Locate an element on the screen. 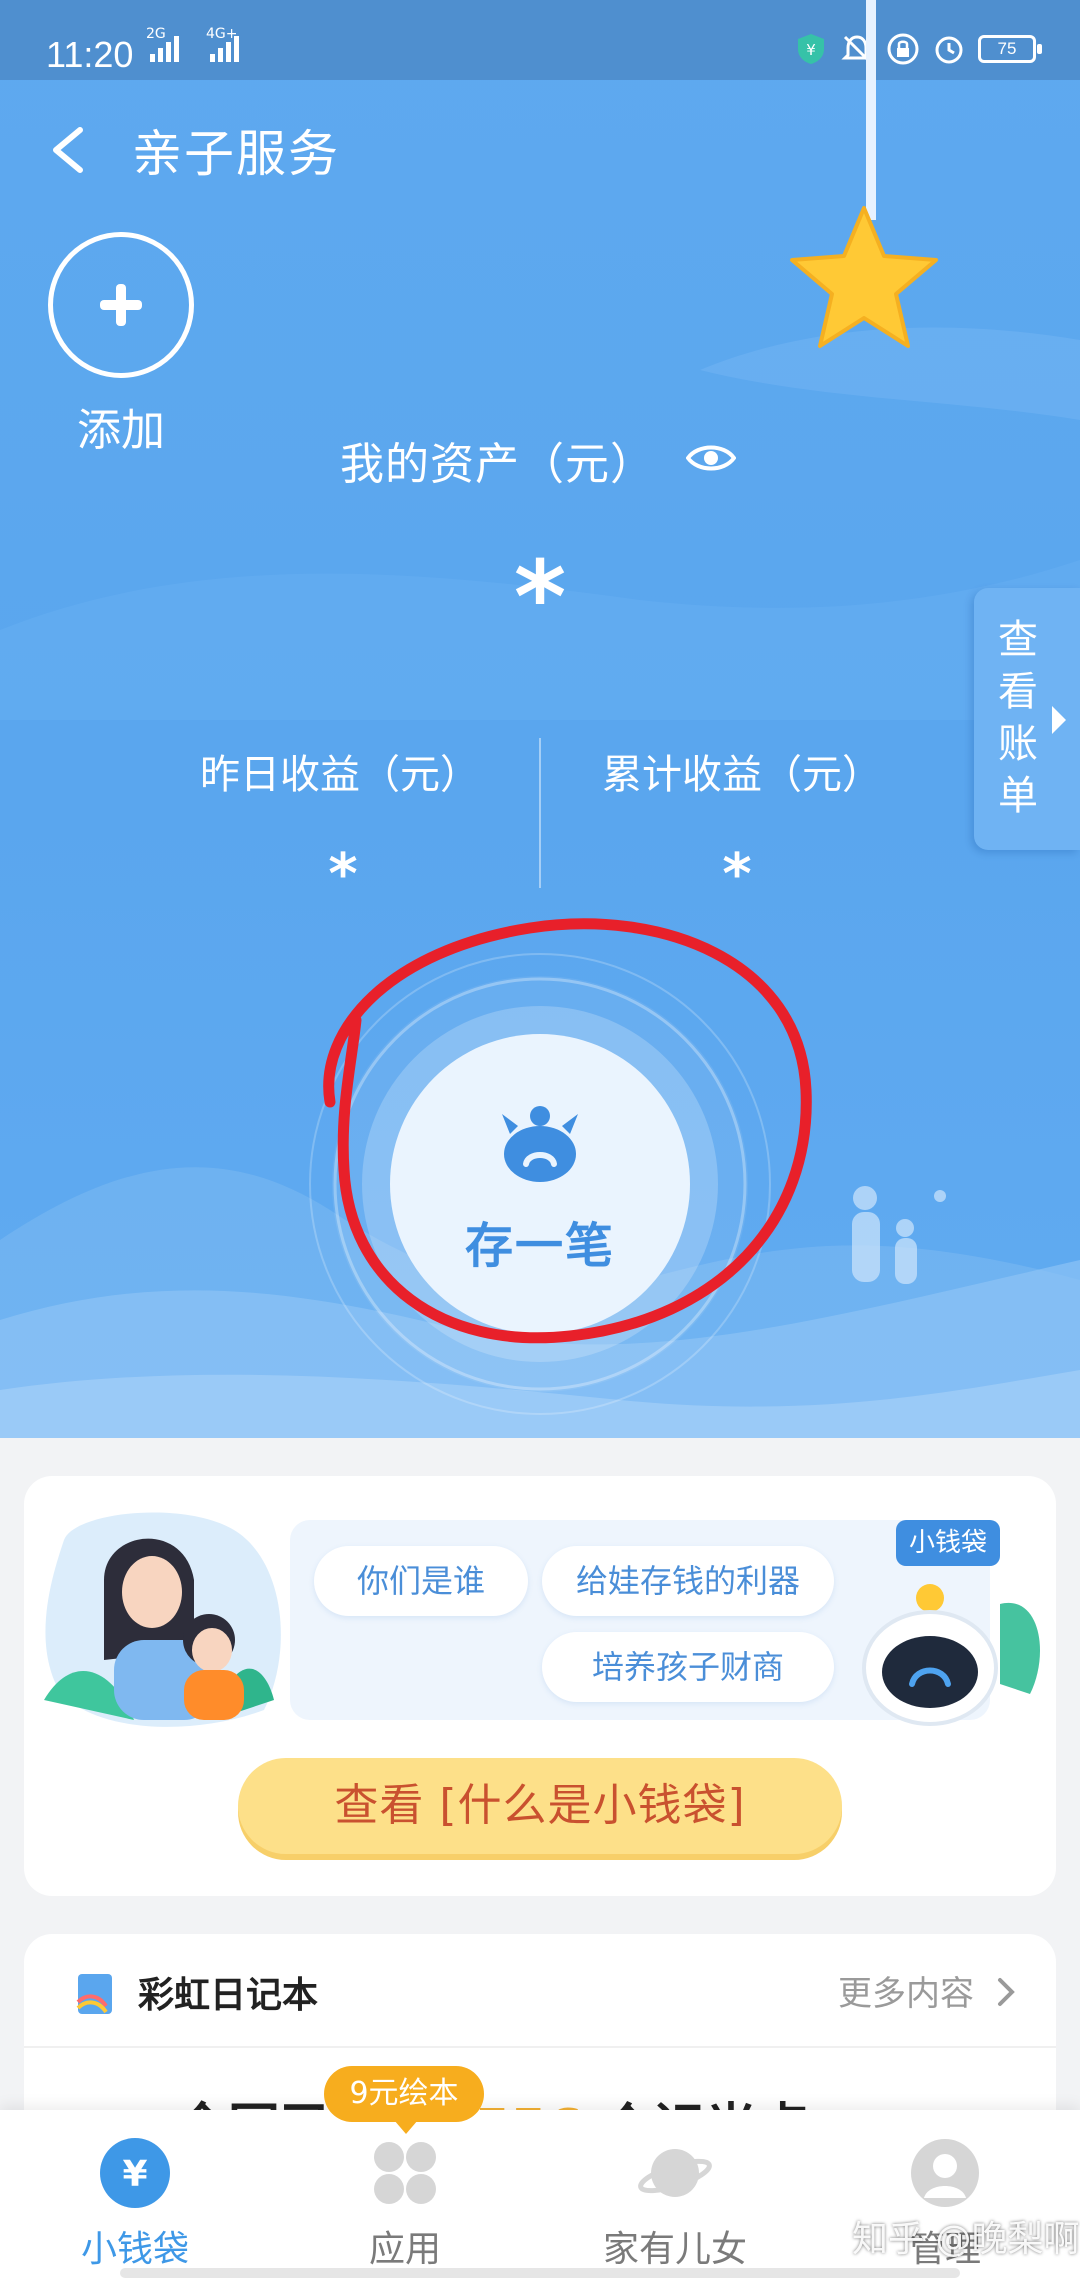  more-content-link: 更多内容 is located at coordinates (906, 1990).